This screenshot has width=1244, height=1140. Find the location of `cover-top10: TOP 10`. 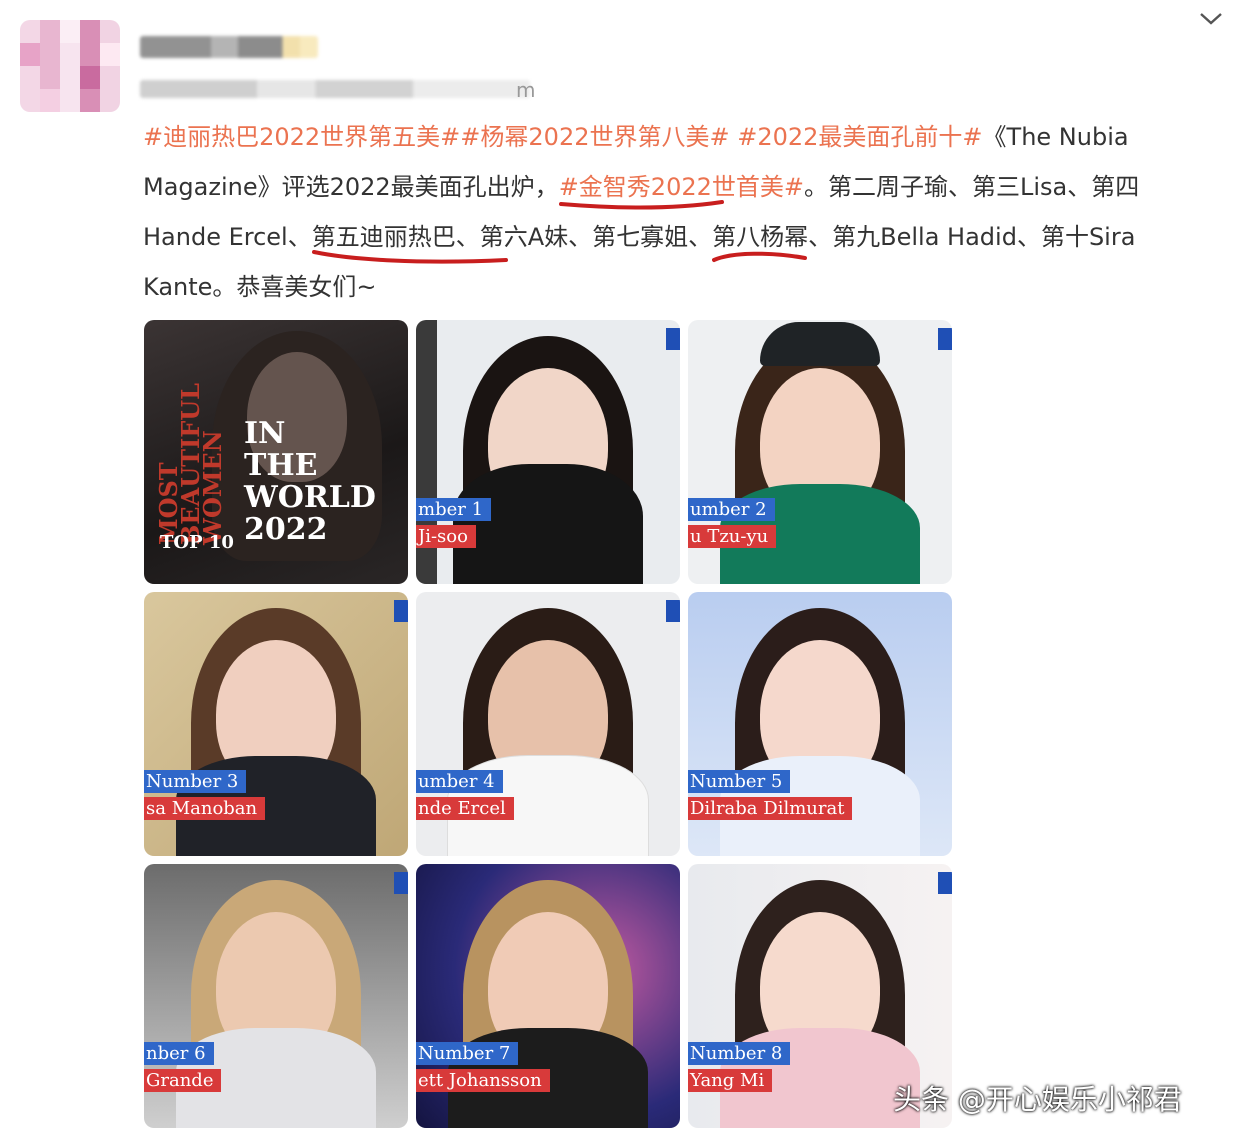

cover-top10: TOP 10 is located at coordinates (197, 542).